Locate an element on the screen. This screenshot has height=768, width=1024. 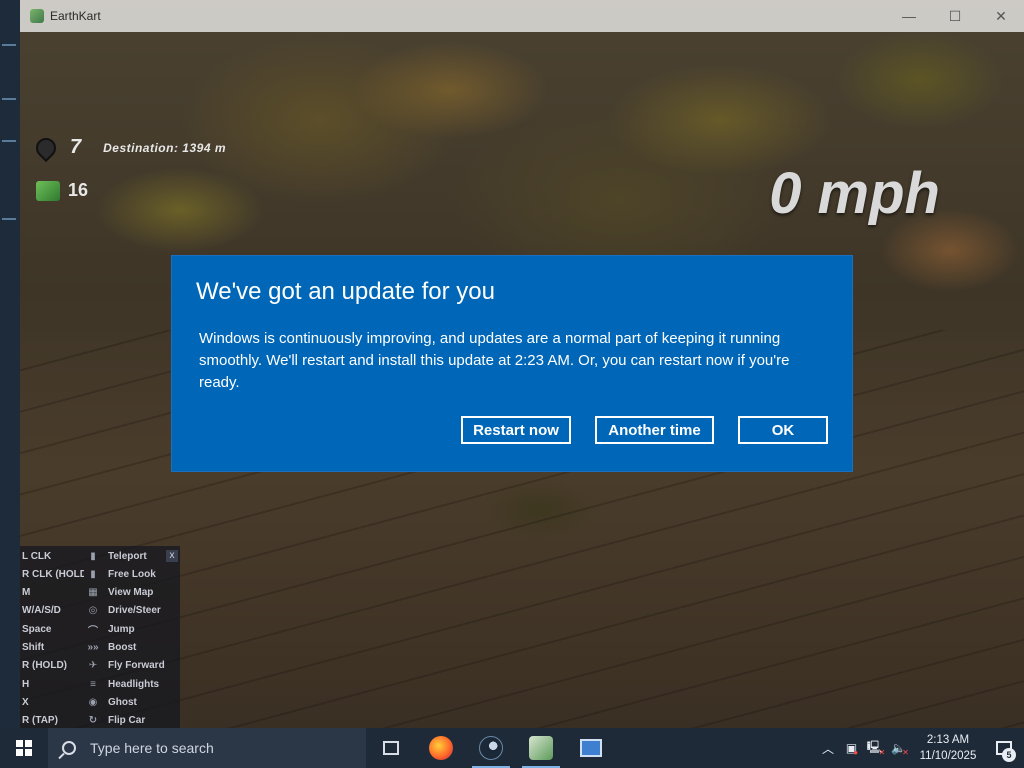
control-row: M ▦ View Map is located at coordinates (97, 592).